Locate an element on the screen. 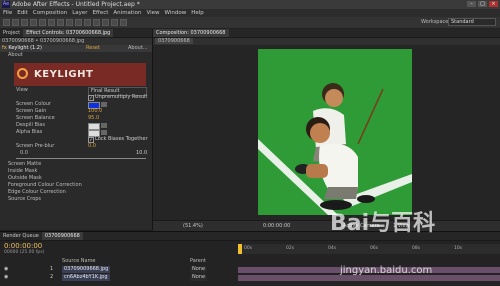 The width and height of the screenshot is (500, 286). property-label: Screen Gain is located at coordinates (31, 111).